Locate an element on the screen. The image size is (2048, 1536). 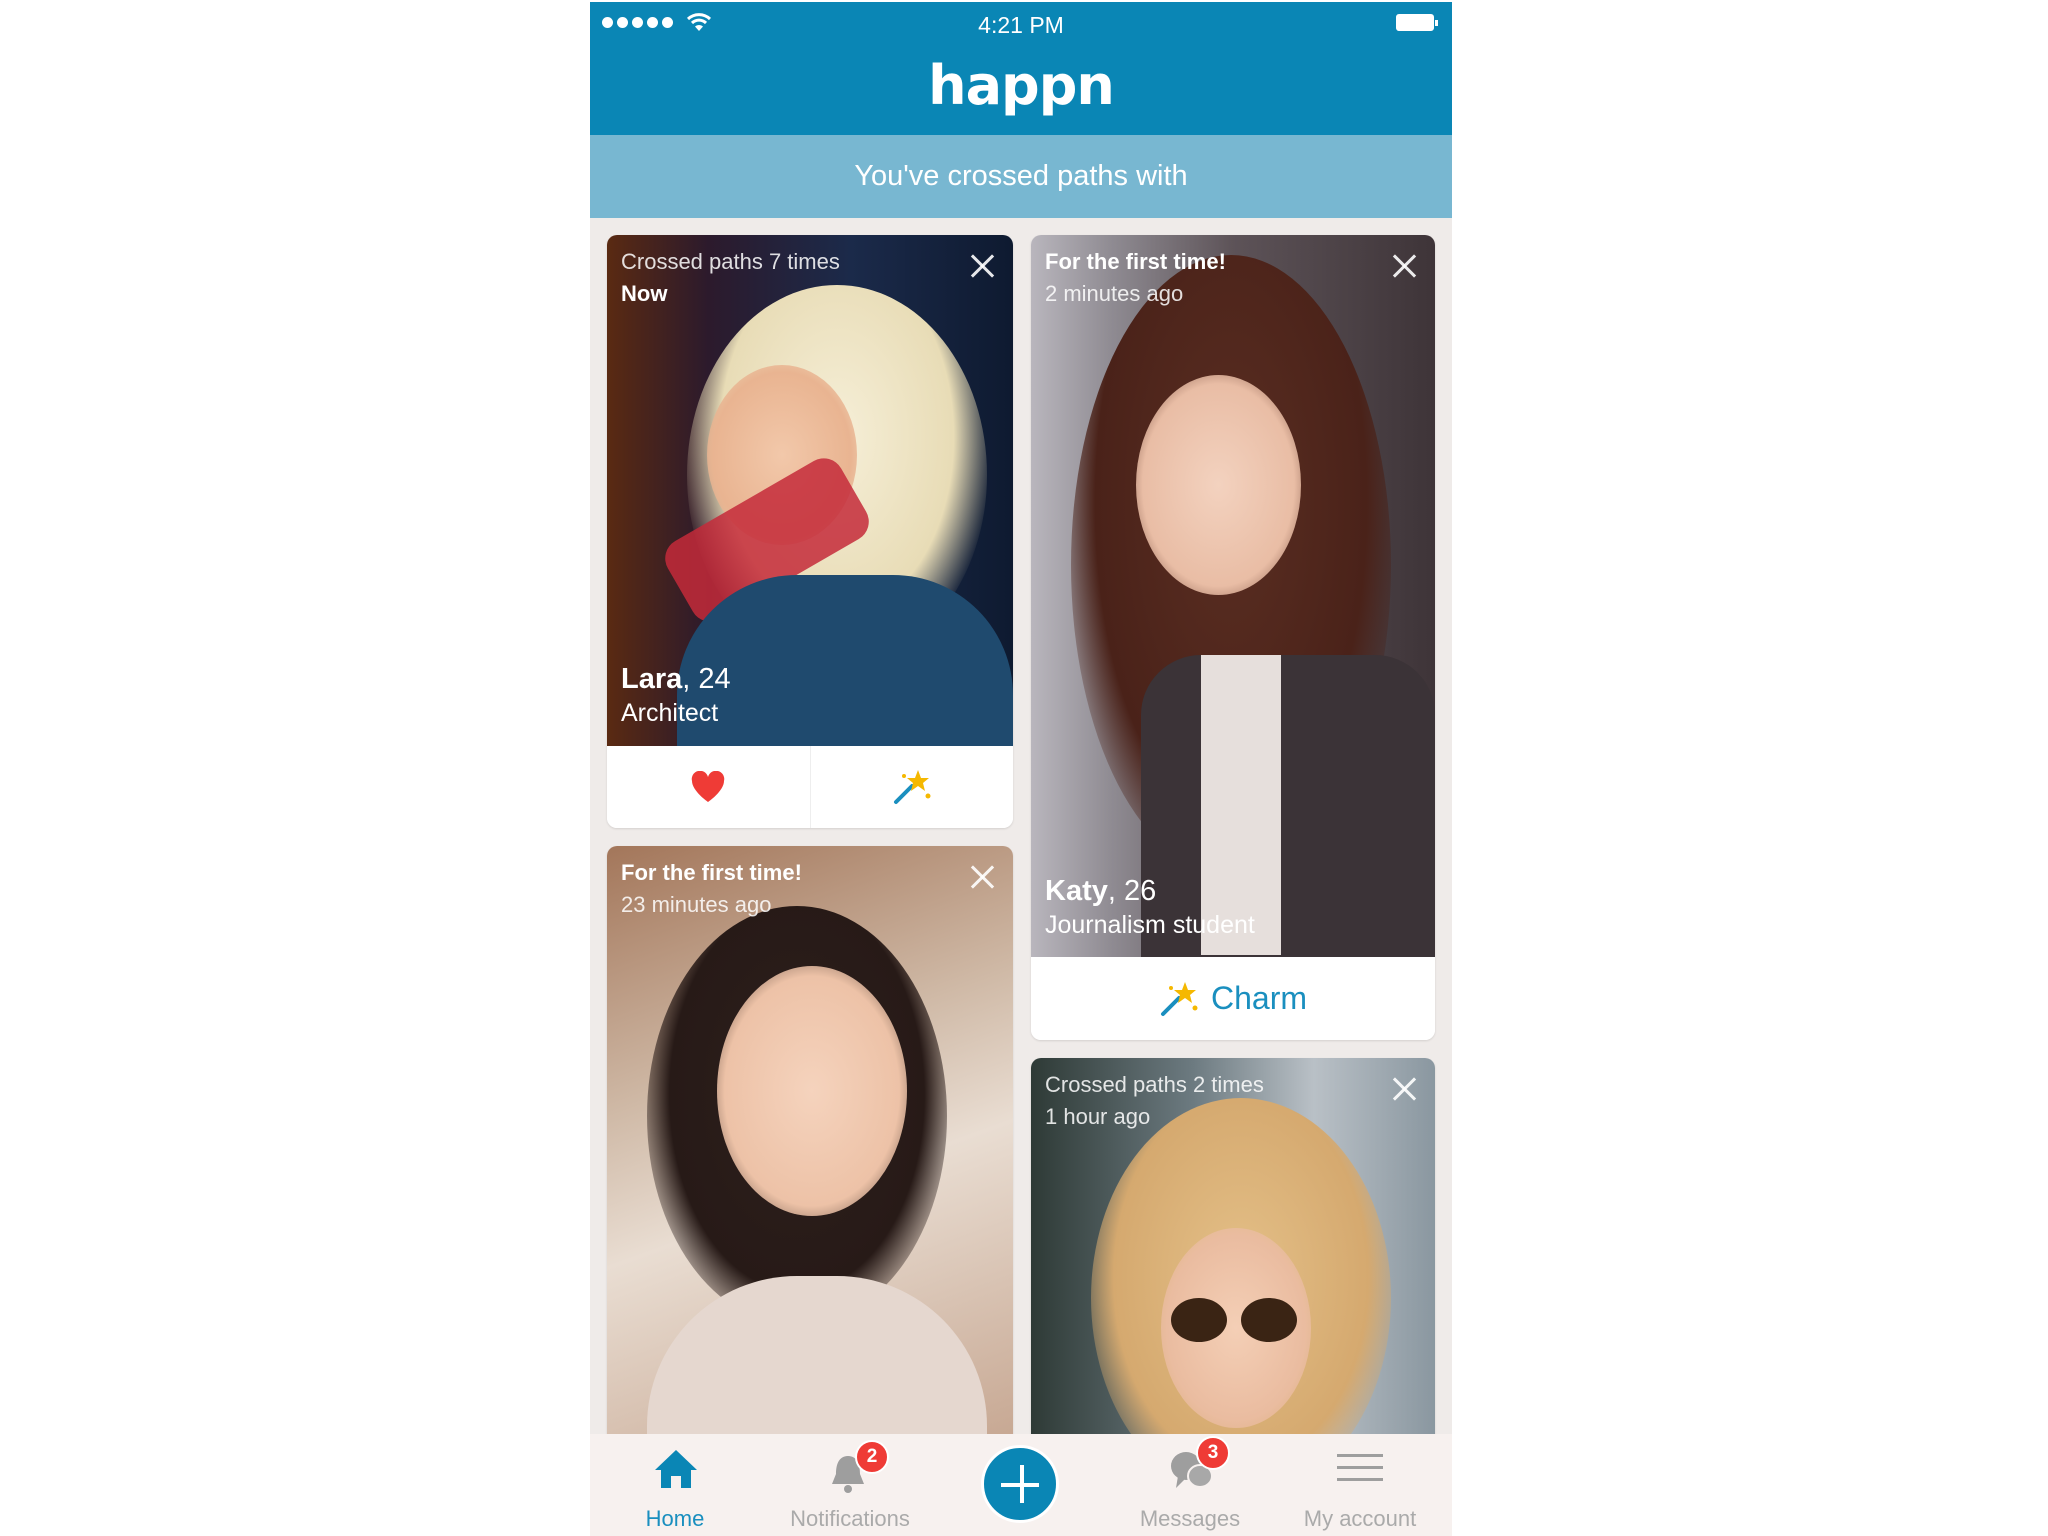
charm-button: Charm is located at coordinates (1233, 998).